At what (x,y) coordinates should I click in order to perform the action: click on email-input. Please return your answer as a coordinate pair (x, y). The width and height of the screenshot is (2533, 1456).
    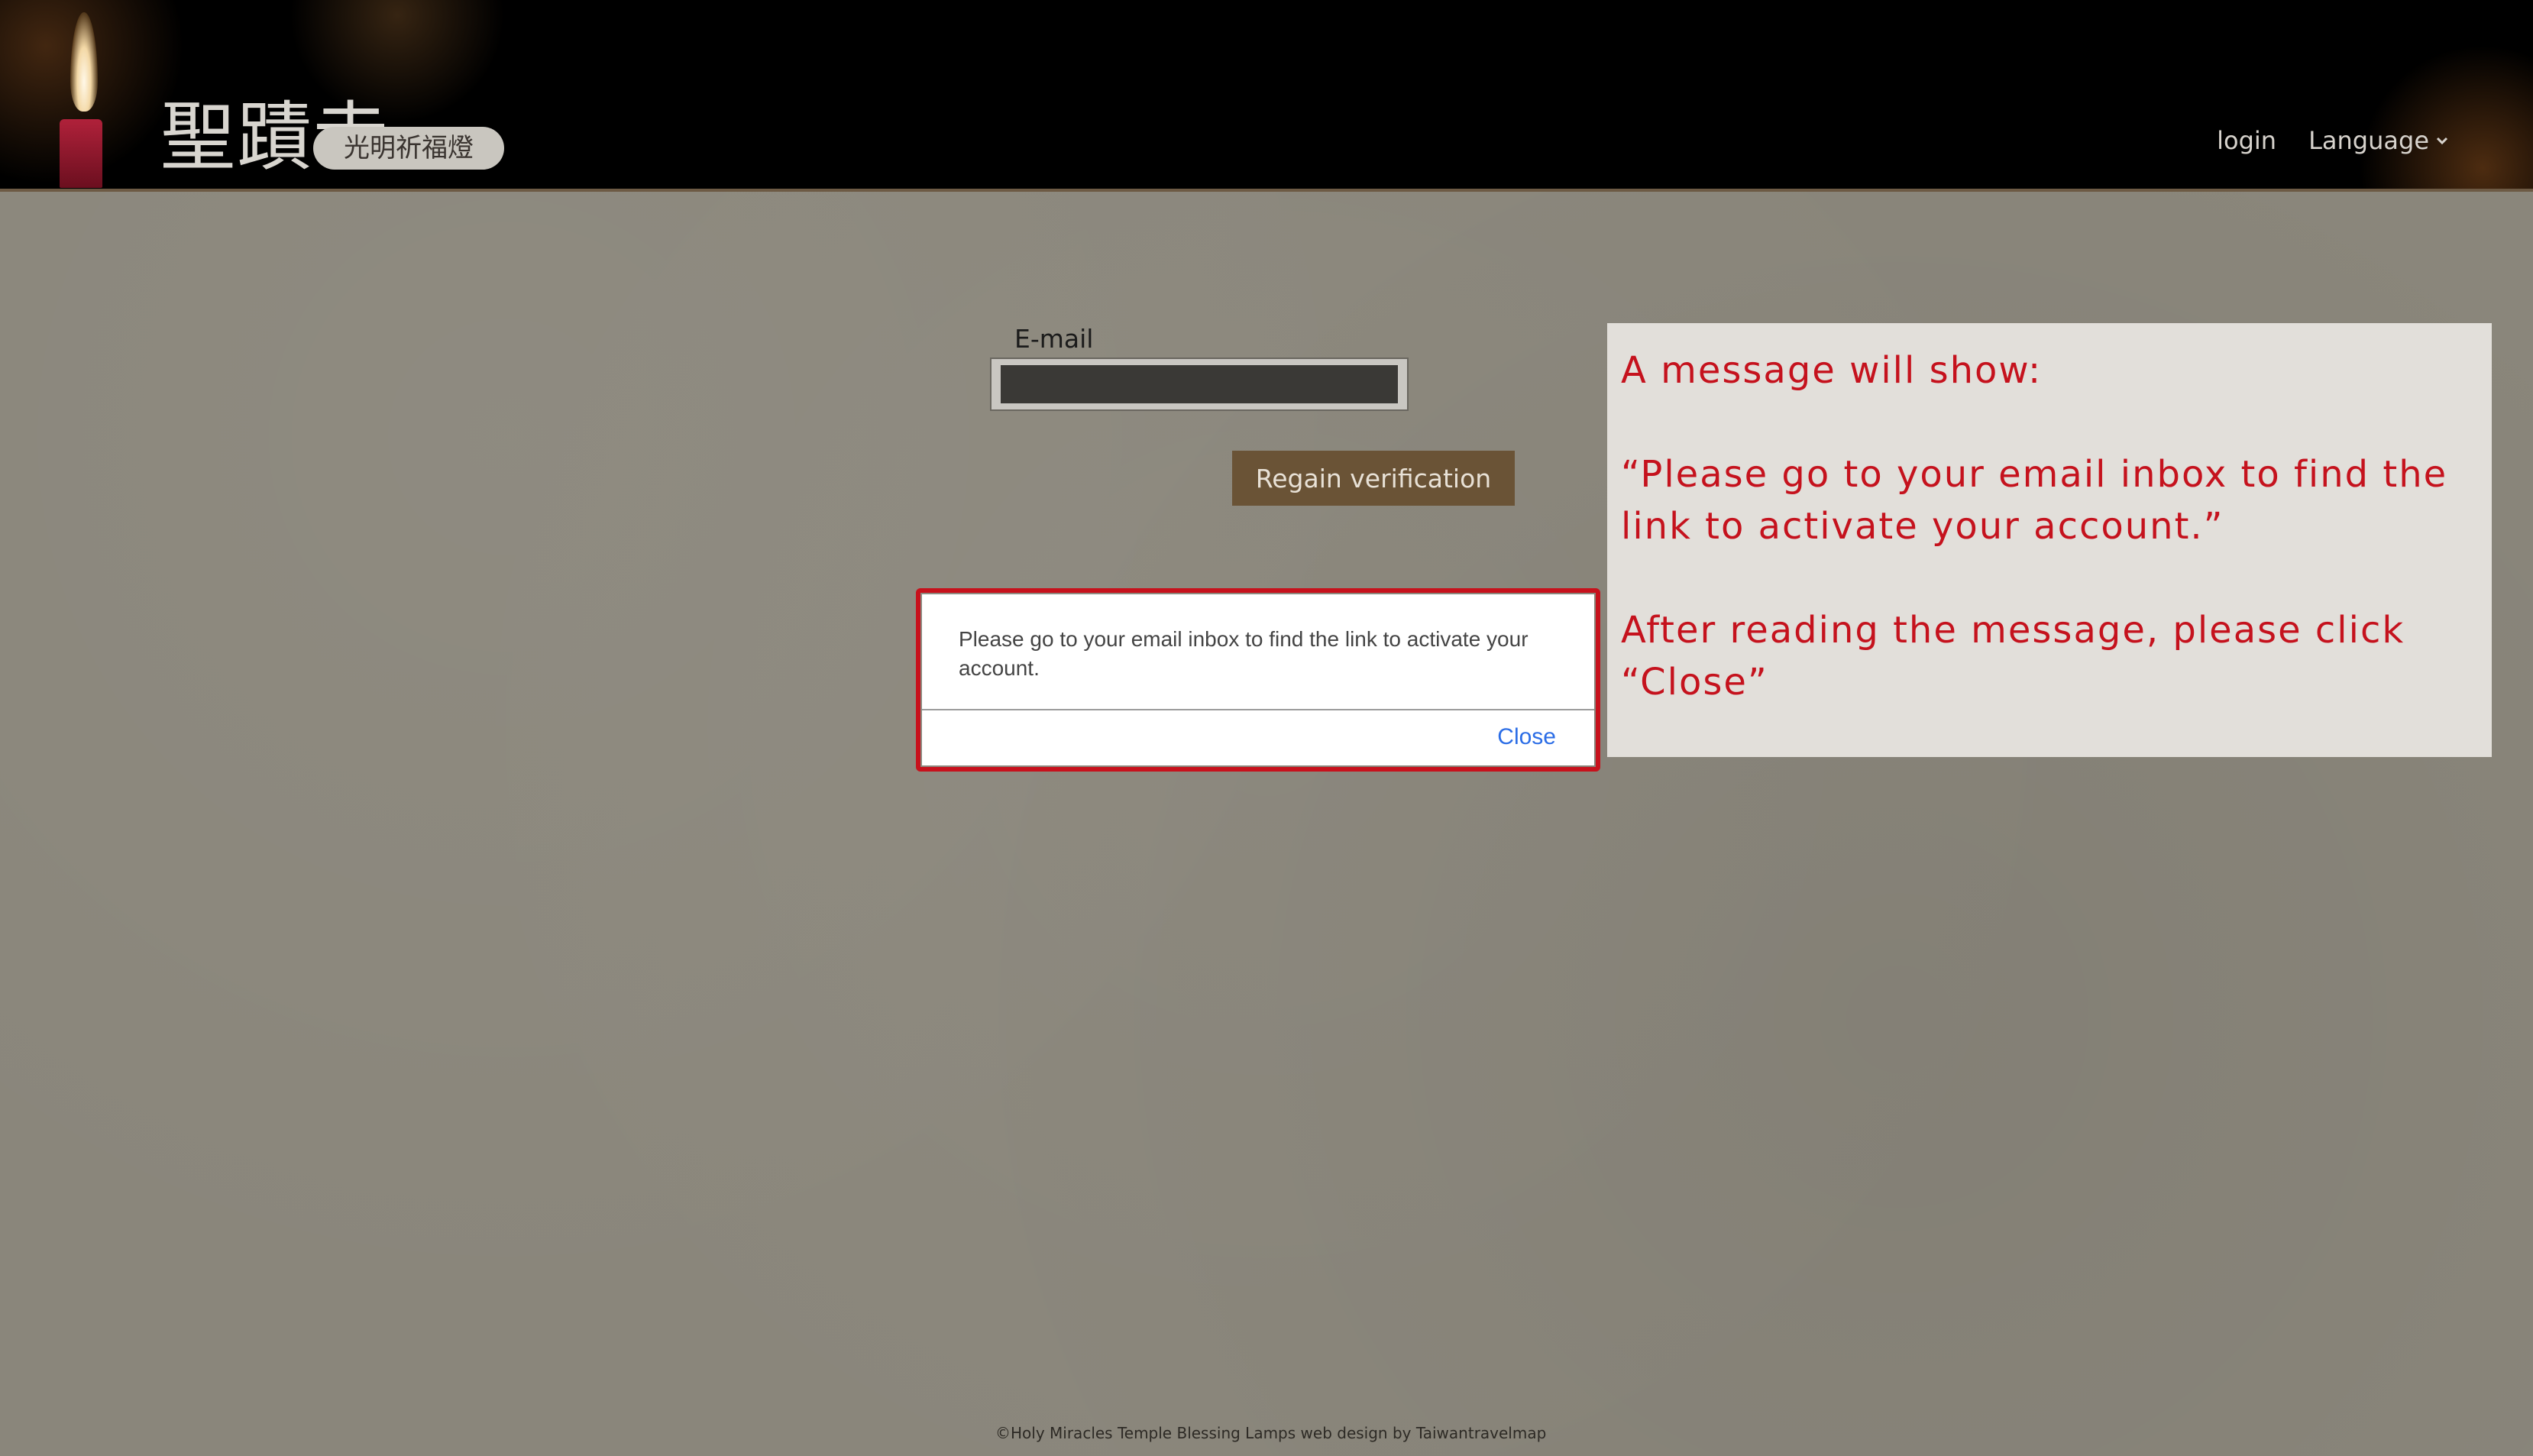
    Looking at the image, I should click on (1199, 384).